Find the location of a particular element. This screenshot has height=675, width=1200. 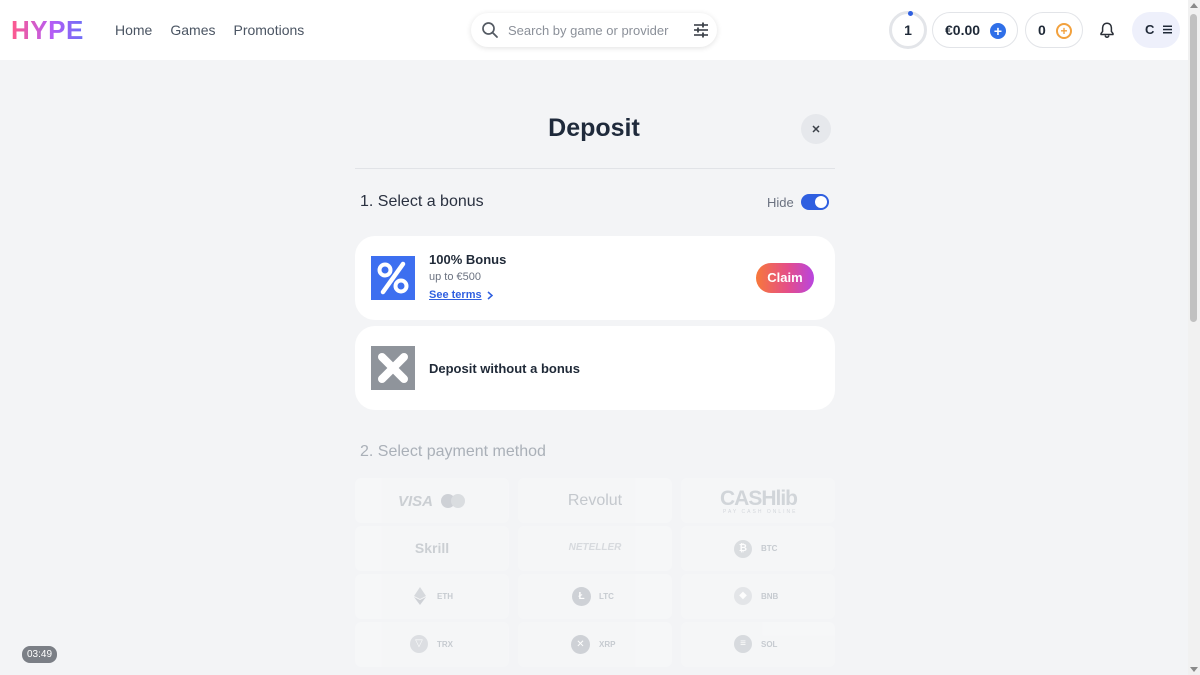

user-menu-button: C is located at coordinates (1156, 30).